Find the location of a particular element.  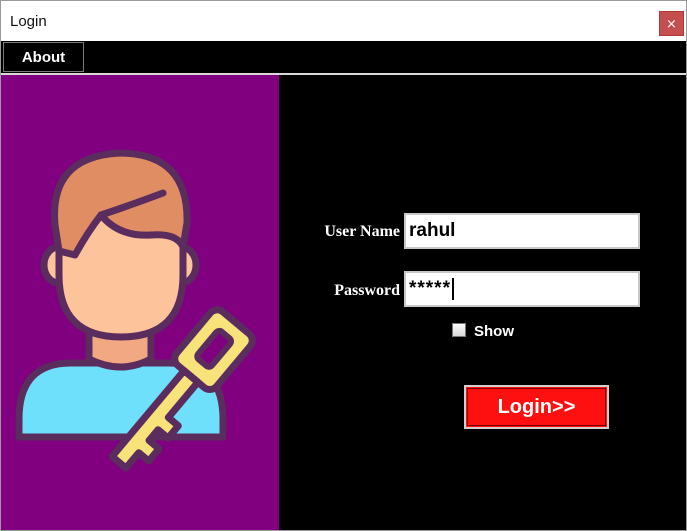

username-value: rahul is located at coordinates (432, 230).